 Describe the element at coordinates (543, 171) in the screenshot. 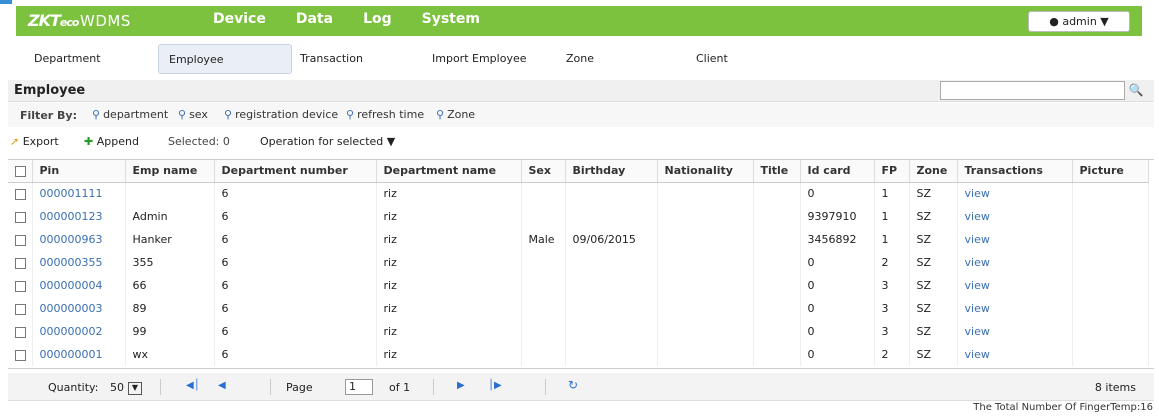

I see `col-sex: Sex` at that location.